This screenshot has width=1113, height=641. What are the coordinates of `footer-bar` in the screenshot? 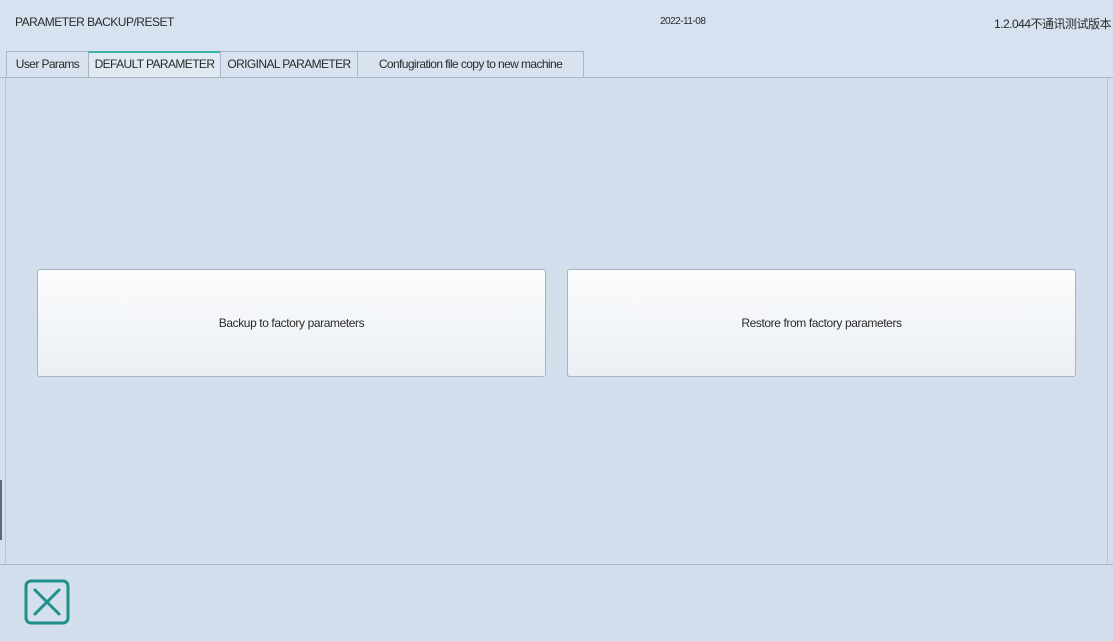 It's located at (556, 603).